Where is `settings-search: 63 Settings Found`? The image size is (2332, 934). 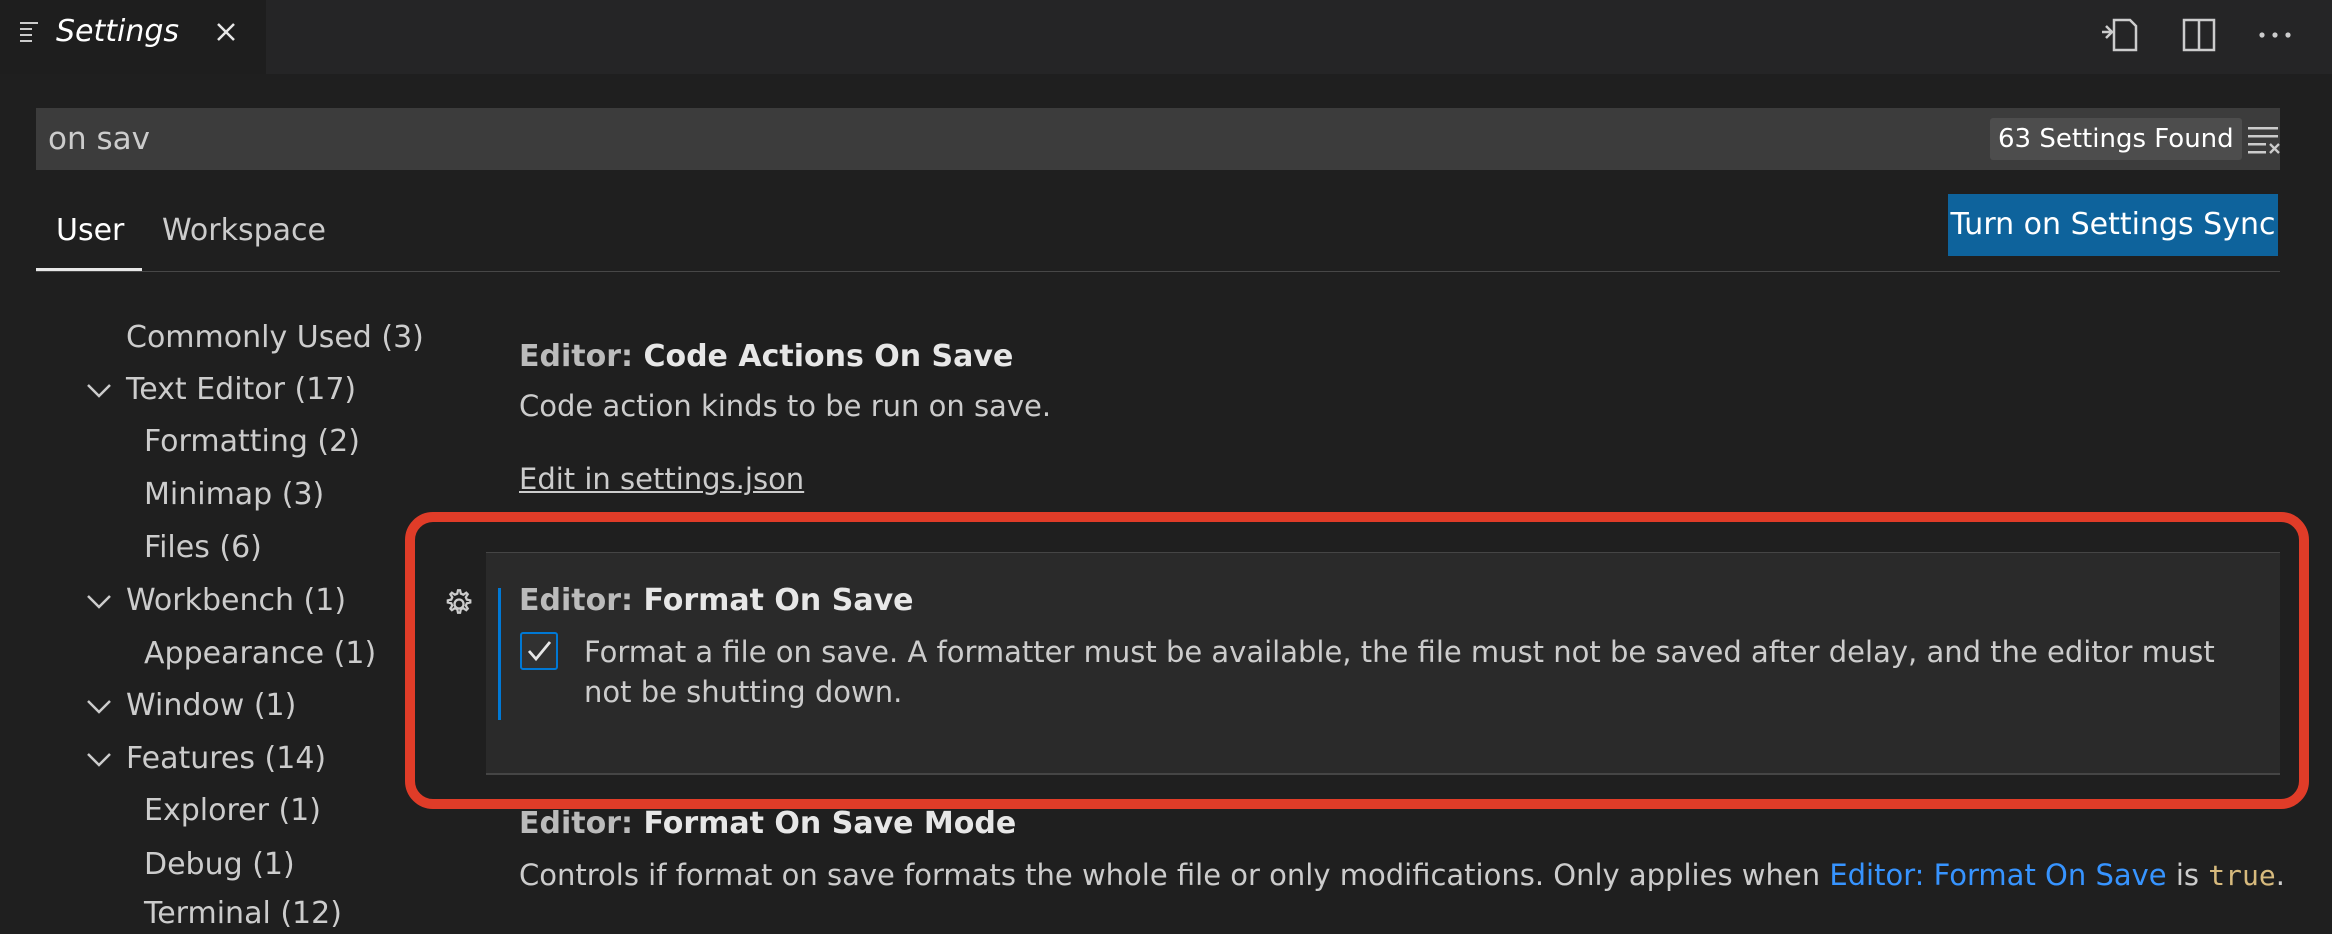
settings-search: 63 Settings Found is located at coordinates (1158, 139).